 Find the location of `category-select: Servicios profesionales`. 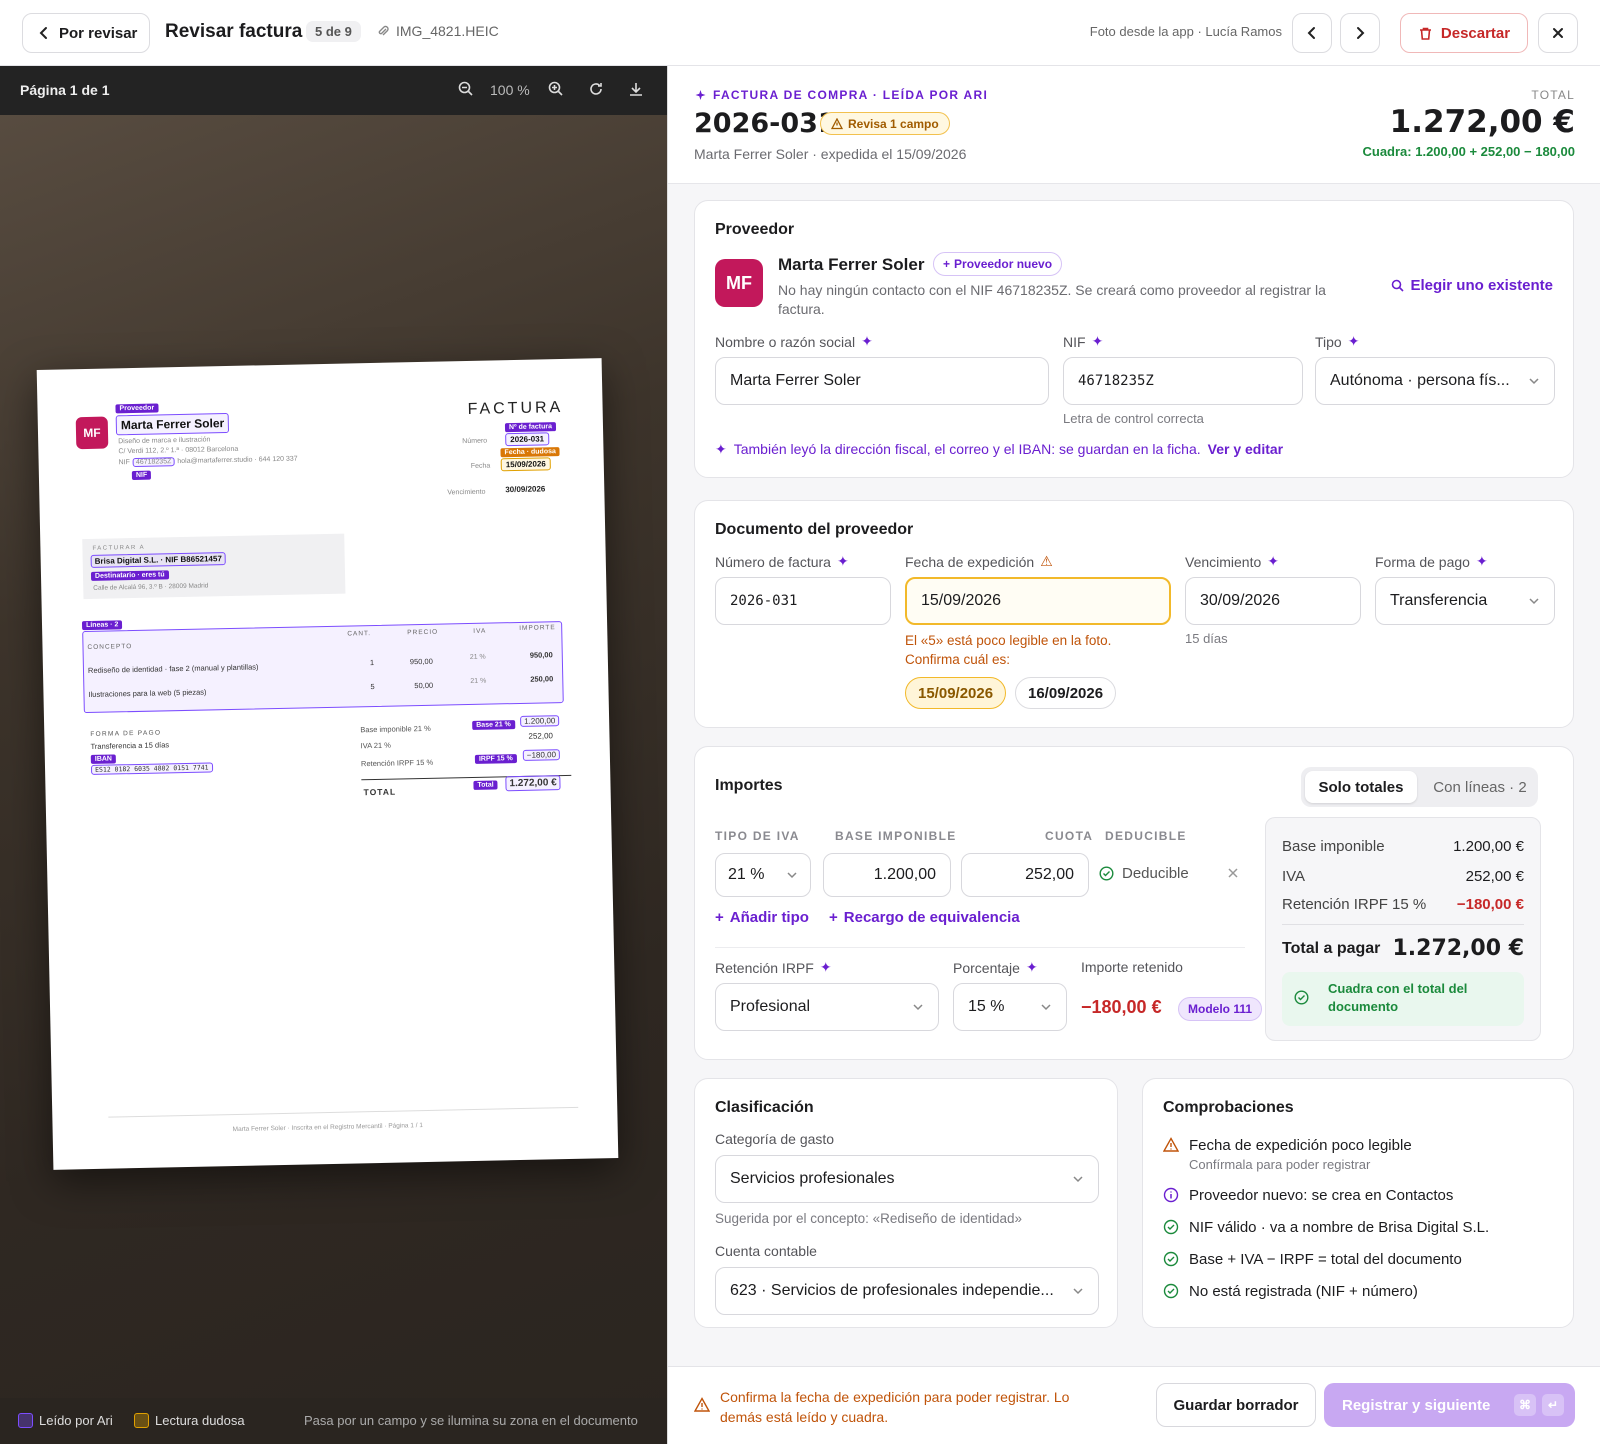

category-select: Servicios profesionales is located at coordinates (907, 1179).